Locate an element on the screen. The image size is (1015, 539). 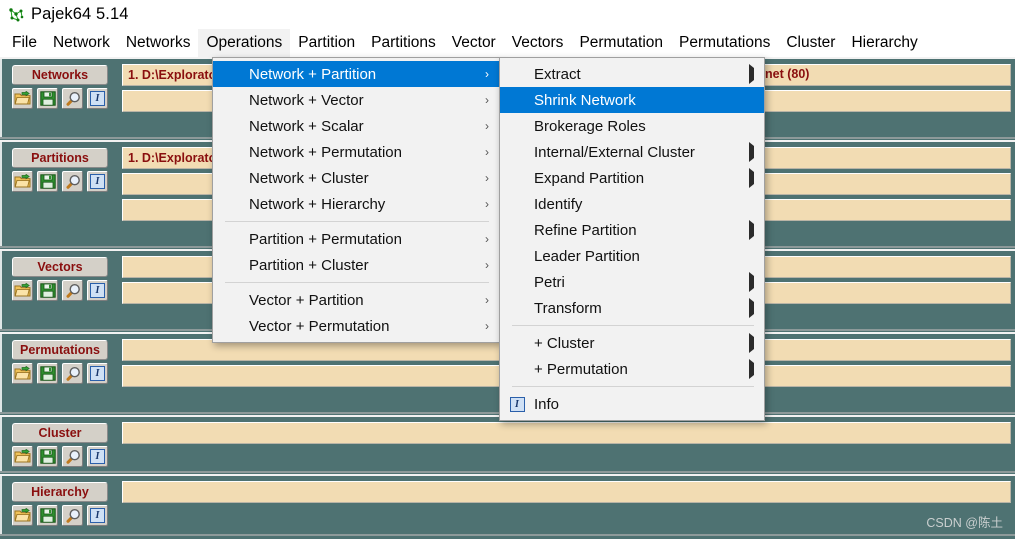
menu-item-network-permutation: Network + Permutation › is located at coordinates (356, 152).